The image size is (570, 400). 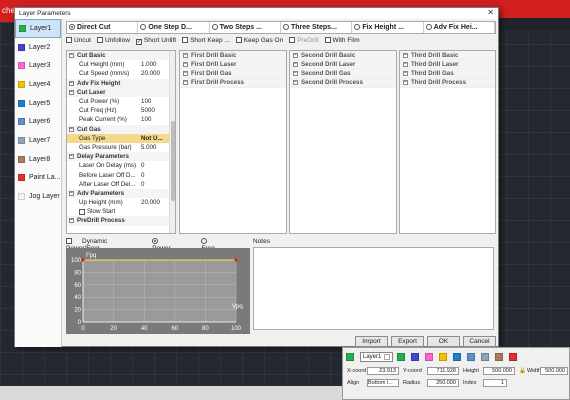 I want to click on notes-input, so click(x=373, y=288).